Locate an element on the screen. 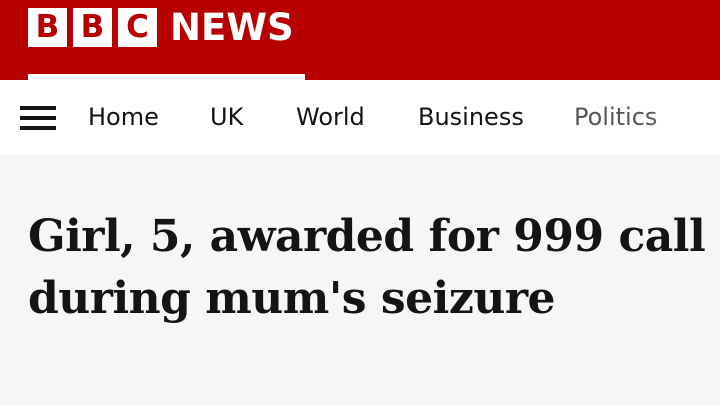  hamburger-menu-icon is located at coordinates (38, 118).